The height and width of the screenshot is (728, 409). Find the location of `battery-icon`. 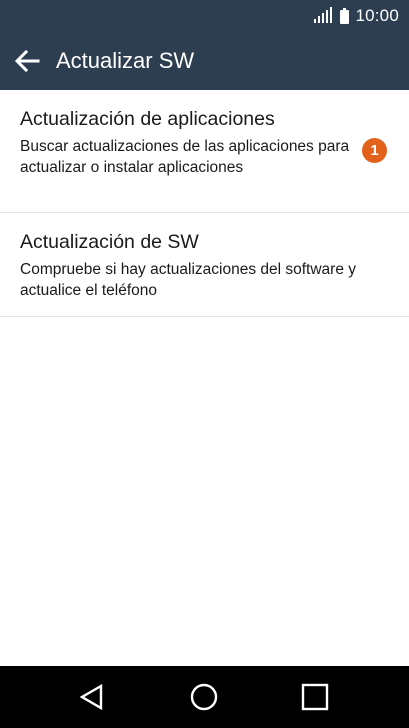

battery-icon is located at coordinates (345, 16).